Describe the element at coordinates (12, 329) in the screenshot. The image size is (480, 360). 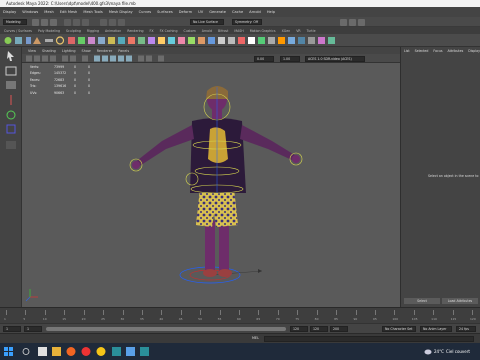
I see `start-frame-field: 1` at that location.